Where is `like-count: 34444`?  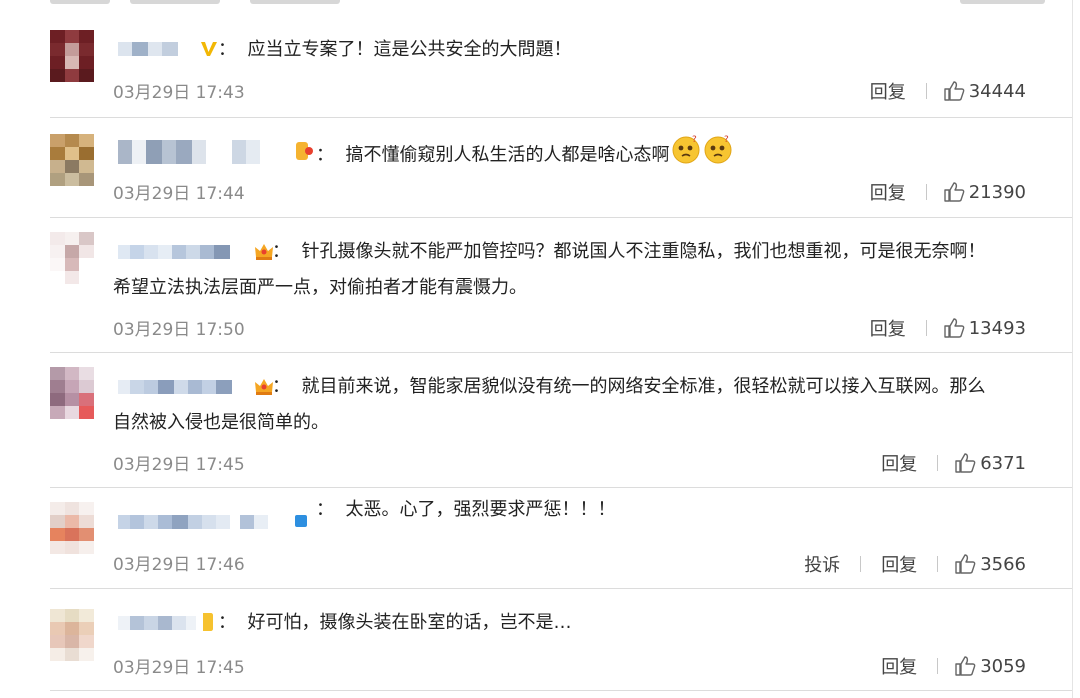
like-count: 34444 is located at coordinates (997, 91).